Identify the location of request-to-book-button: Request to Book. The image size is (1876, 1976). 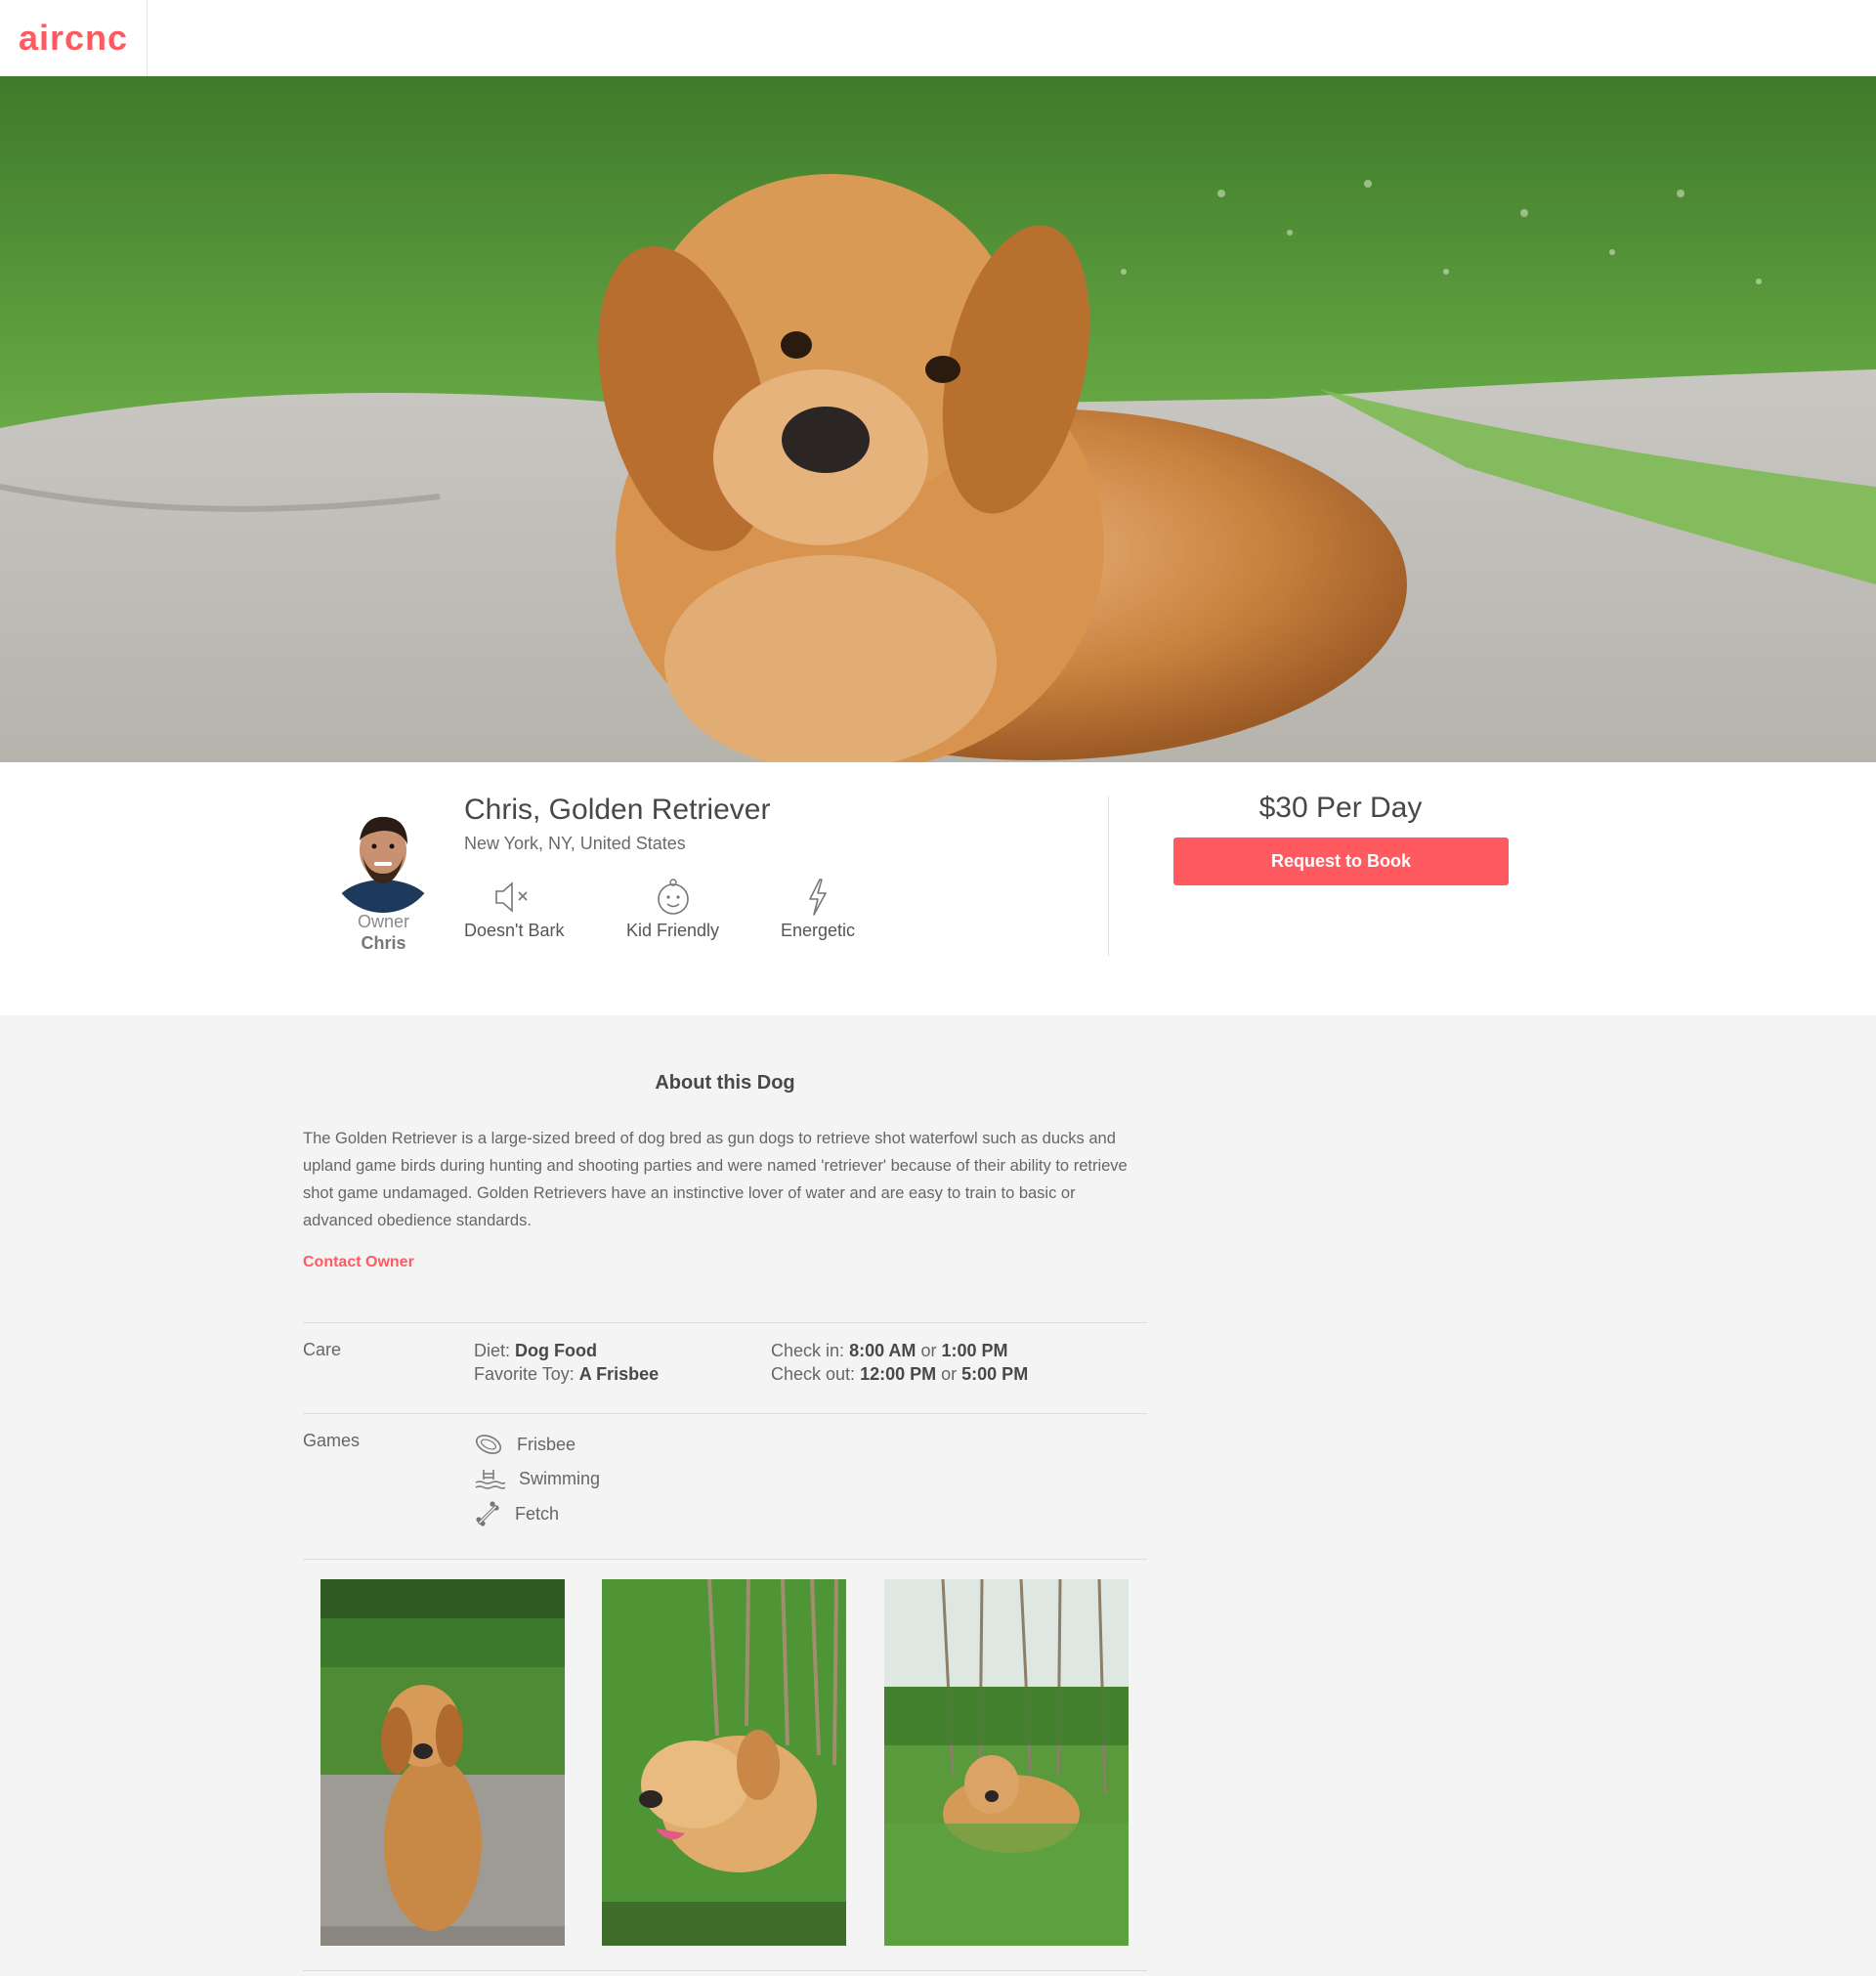
(1341, 862).